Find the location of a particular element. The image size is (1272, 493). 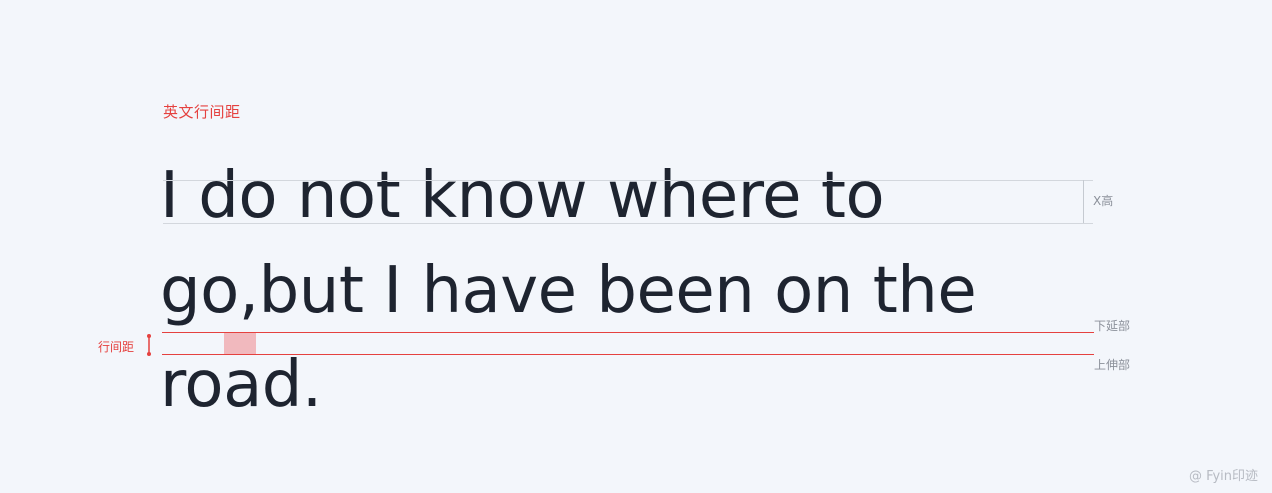

descender-label: 下延部 is located at coordinates (1112, 326).